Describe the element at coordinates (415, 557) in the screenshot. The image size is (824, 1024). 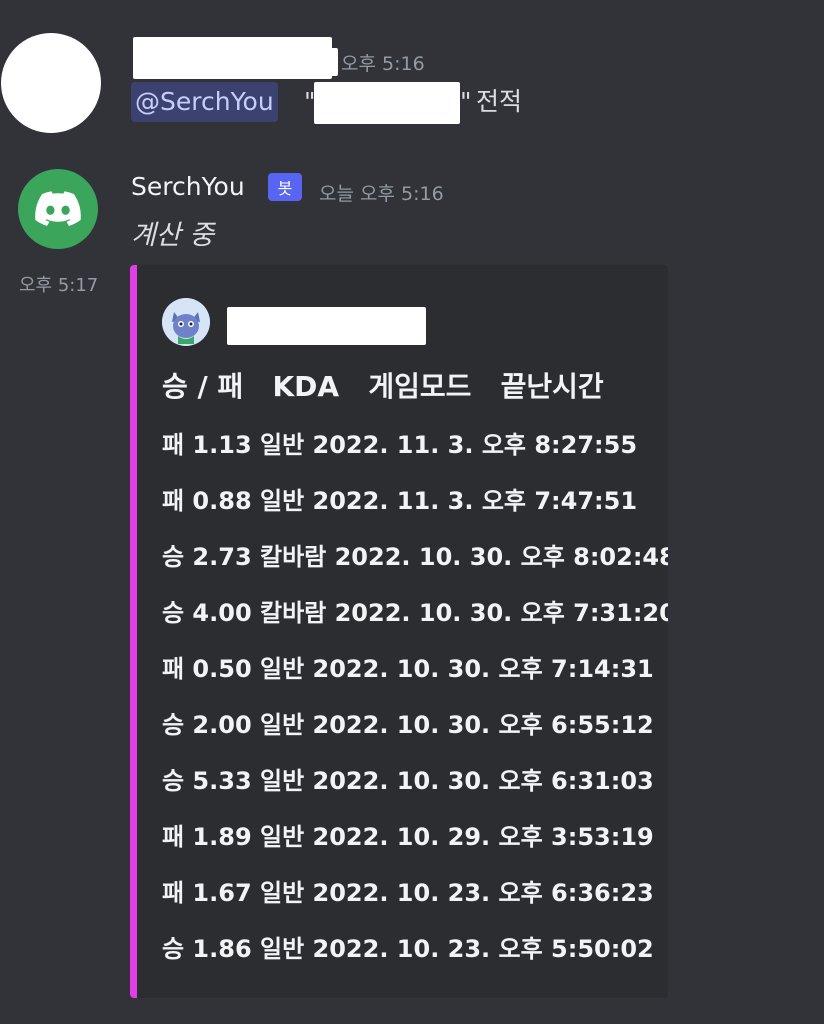
I see `match-row: 승 2.73 칼바람 2022. 10. 30. 오후 8:02:48` at that location.